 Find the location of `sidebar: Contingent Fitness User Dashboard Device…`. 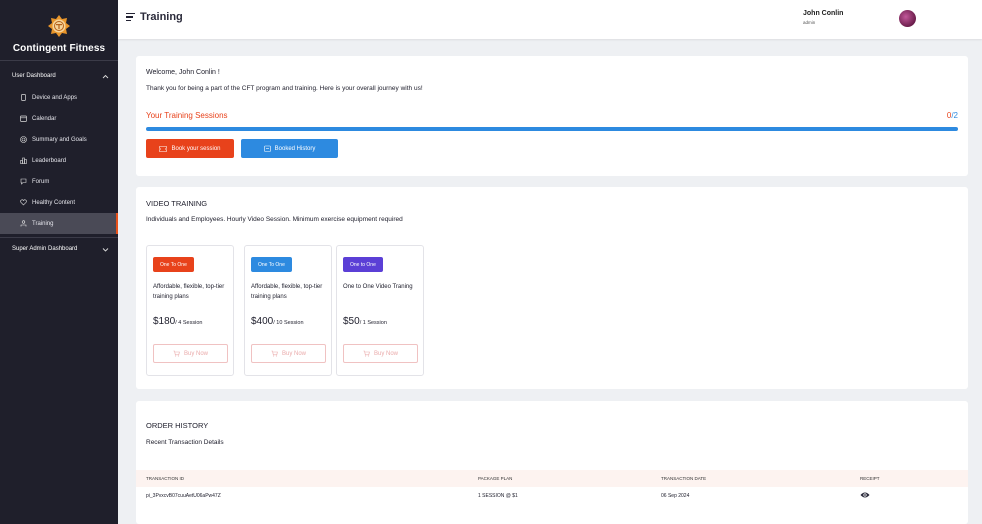

sidebar: Contingent Fitness User Dashboard Device… is located at coordinates (59, 262).